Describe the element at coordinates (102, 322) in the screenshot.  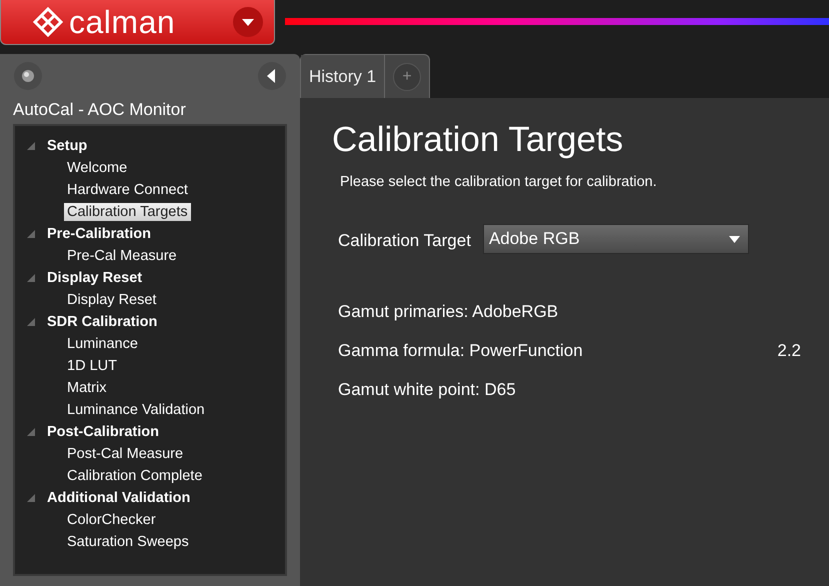
I see `tree-group: SDR Calibration` at that location.